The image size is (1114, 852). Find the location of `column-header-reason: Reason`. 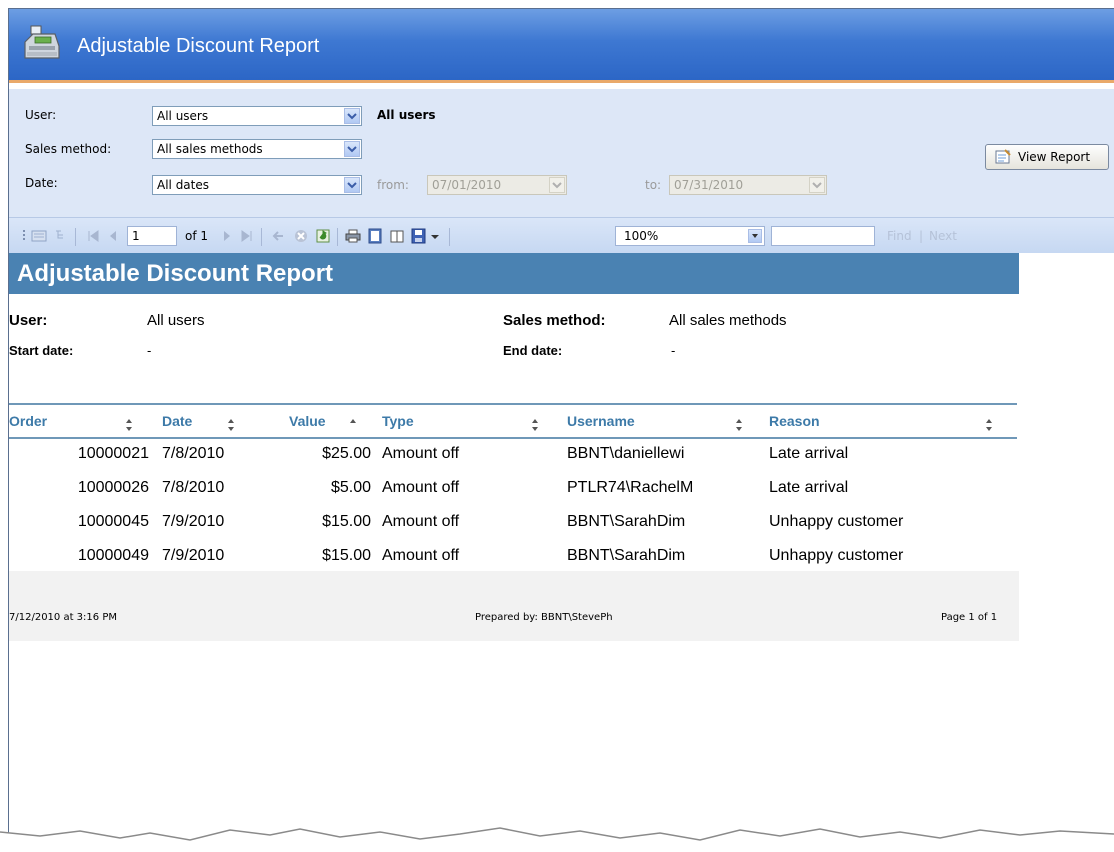

column-header-reason: Reason is located at coordinates (794, 421).